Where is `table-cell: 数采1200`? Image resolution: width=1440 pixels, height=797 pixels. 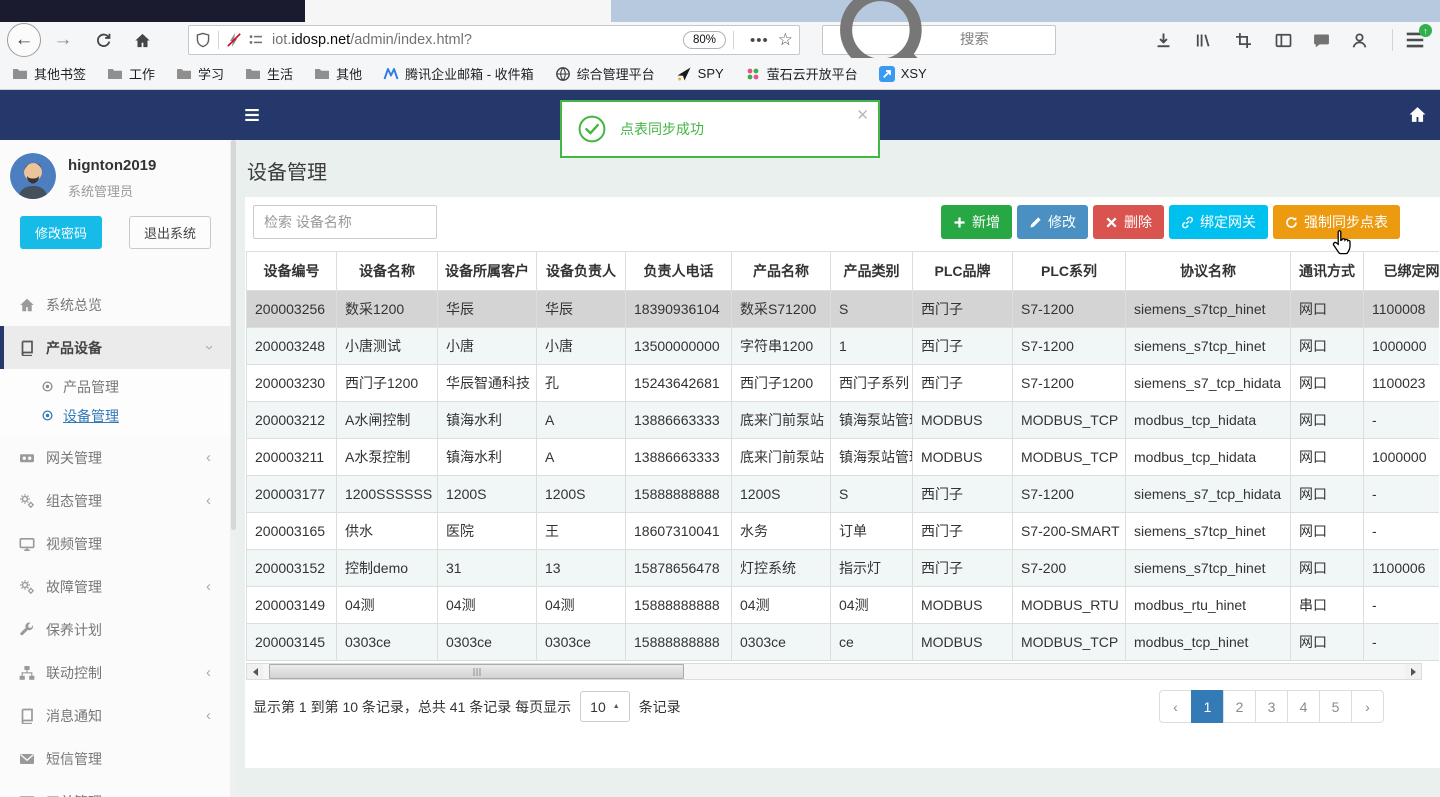 table-cell: 数采1200 is located at coordinates (387, 309).